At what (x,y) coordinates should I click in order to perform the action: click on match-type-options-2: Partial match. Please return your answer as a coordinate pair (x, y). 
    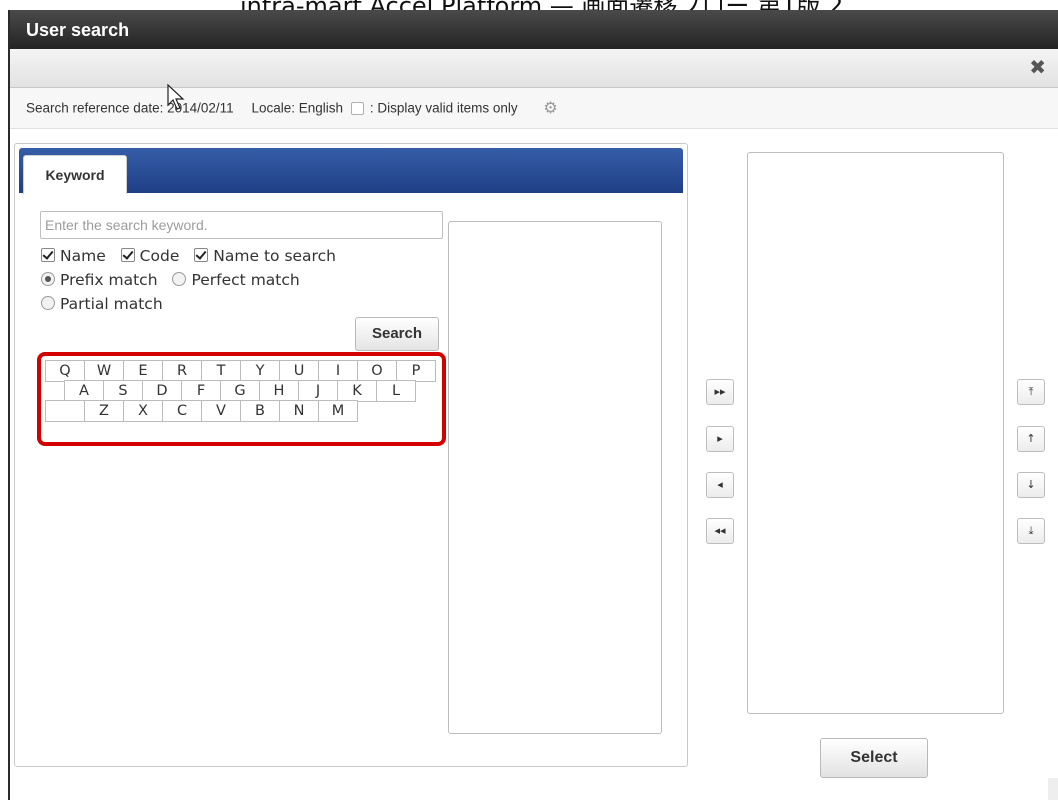
    Looking at the image, I should click on (107, 304).